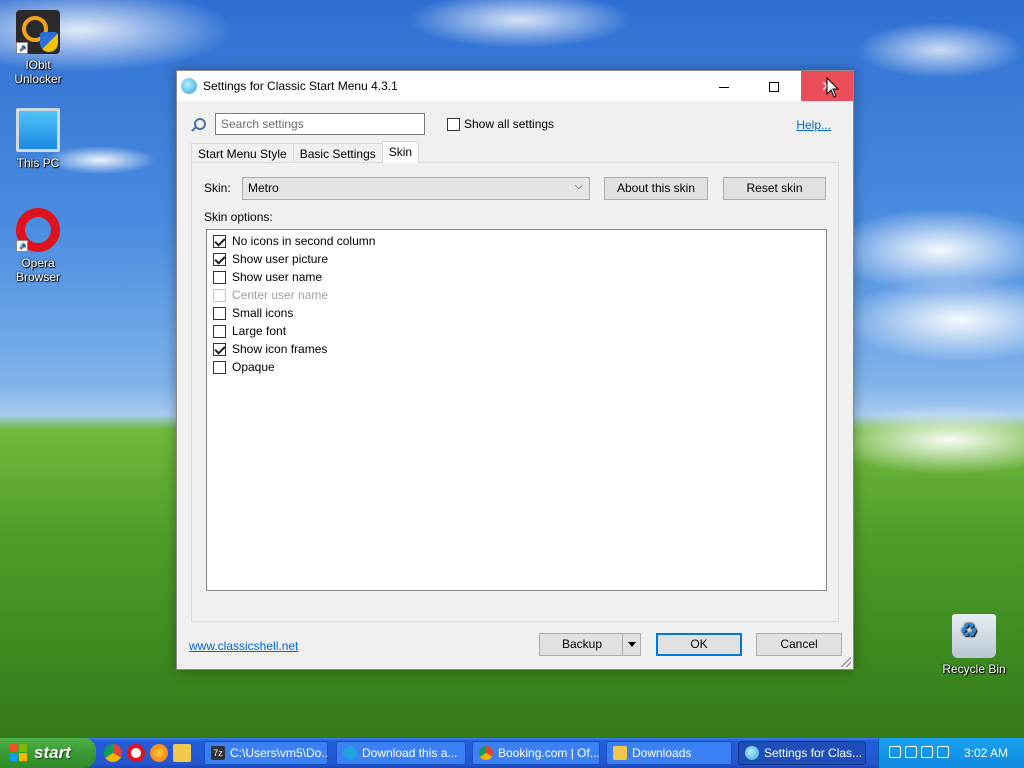  What do you see at coordinates (516, 277) in the screenshot?
I see `option-show-user-name: Show user name` at bounding box center [516, 277].